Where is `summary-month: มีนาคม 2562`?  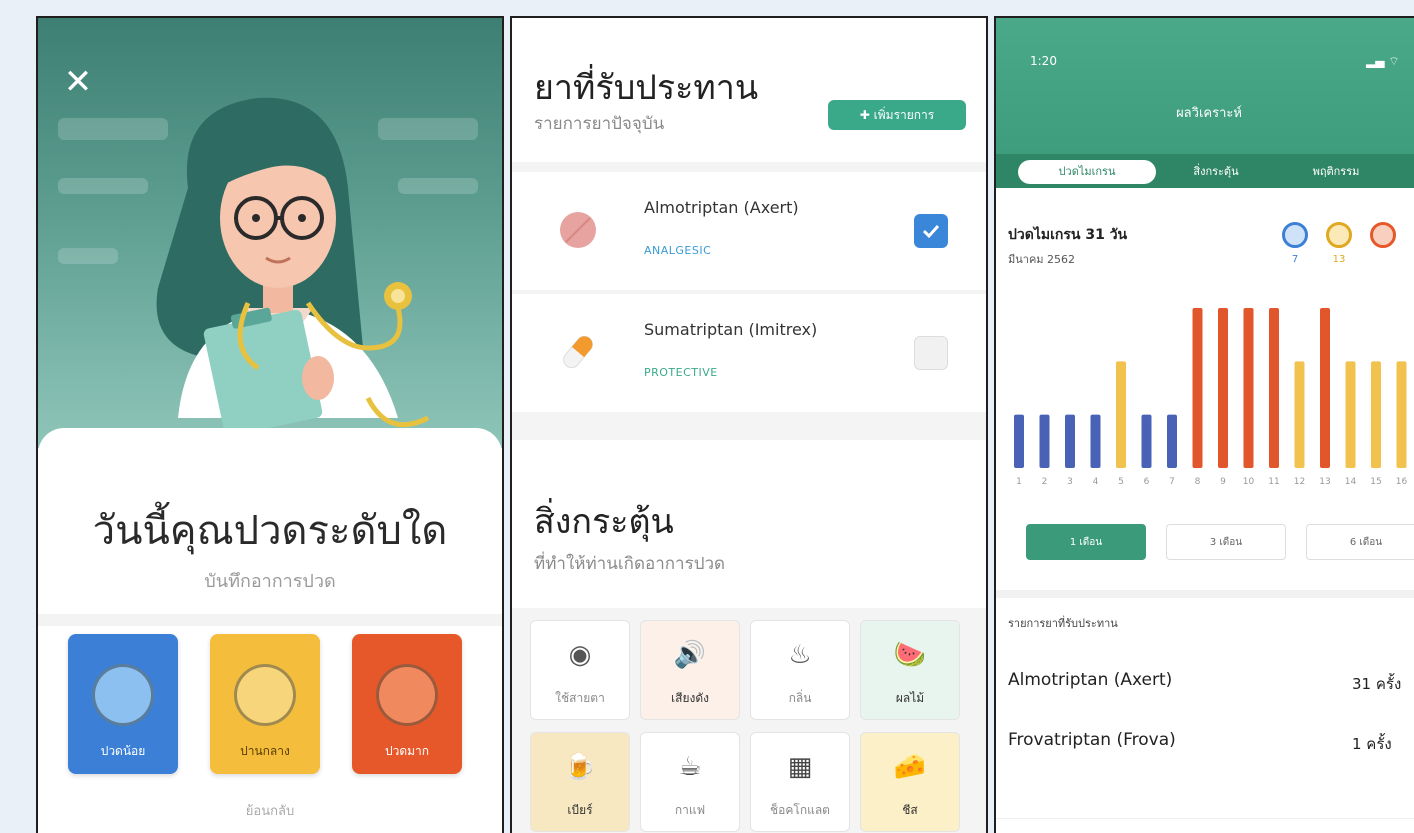 summary-month: มีนาคม 2562 is located at coordinates (1042, 259).